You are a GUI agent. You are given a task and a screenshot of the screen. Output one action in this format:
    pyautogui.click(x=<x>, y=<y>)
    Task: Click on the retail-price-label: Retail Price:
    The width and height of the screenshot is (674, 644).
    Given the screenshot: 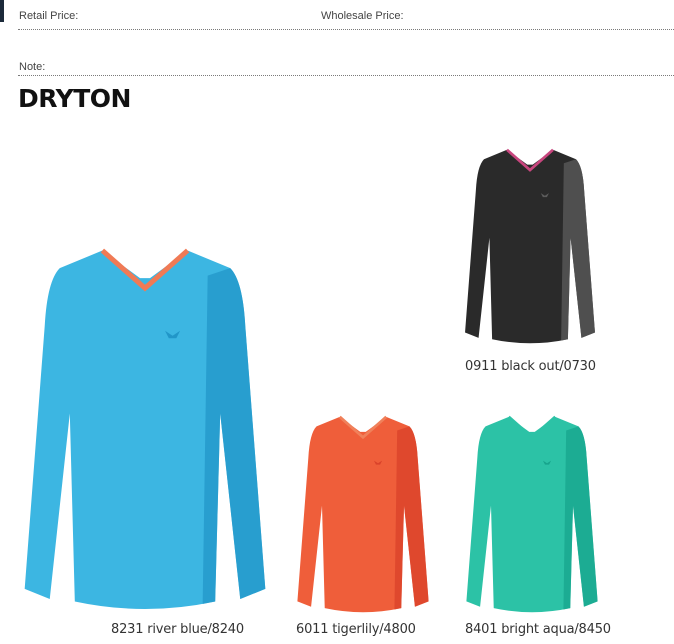 What is the action you would take?
    pyautogui.click(x=49, y=16)
    